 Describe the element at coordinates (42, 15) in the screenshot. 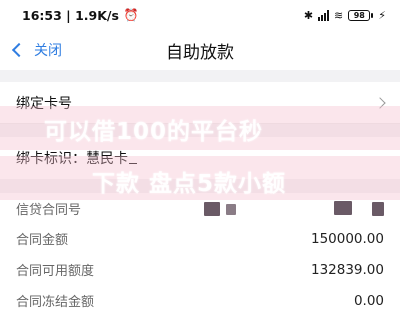

I see `status-time: 16:53` at that location.